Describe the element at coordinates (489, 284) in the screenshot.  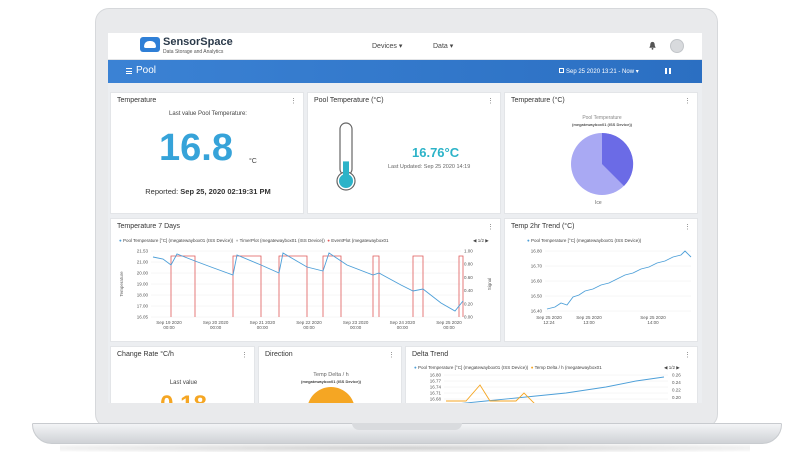
I see `y-axis-label-right: Signal` at that location.